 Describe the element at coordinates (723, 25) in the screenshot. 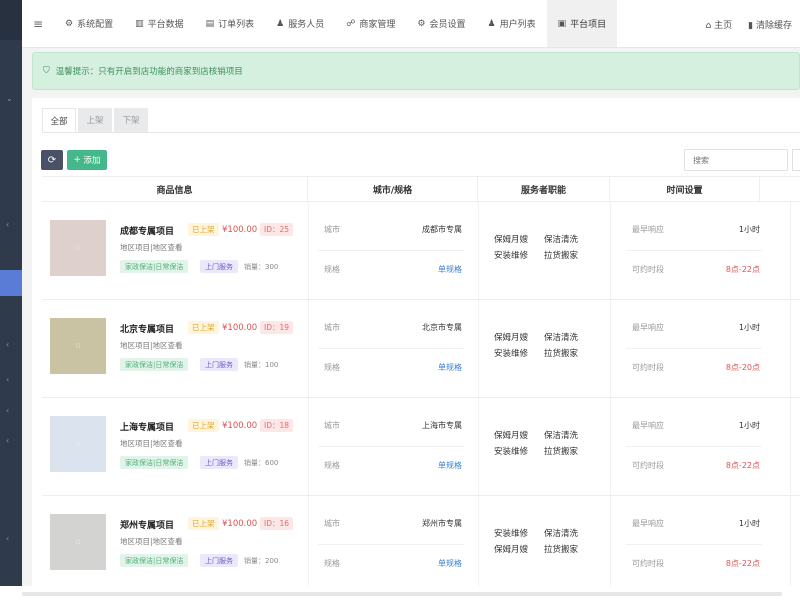

I see `top-right-link-label: 主页` at that location.